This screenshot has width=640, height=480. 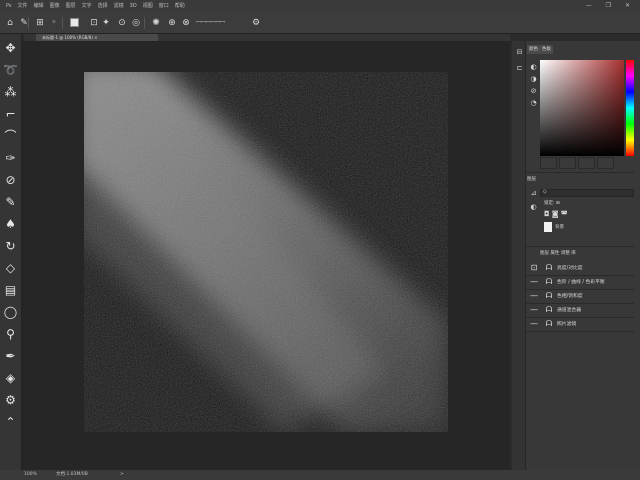 What do you see at coordinates (23, 6) in the screenshot?
I see `menu-item: 文件` at bounding box center [23, 6].